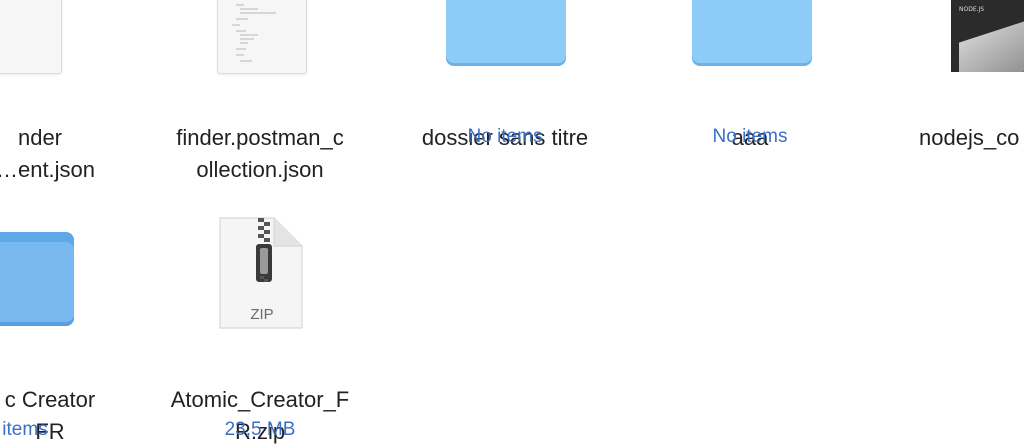 The width and height of the screenshot is (1024, 448). I want to click on file-item-postman-collection: finder.postman_c ollection.json, so click(260, 91).